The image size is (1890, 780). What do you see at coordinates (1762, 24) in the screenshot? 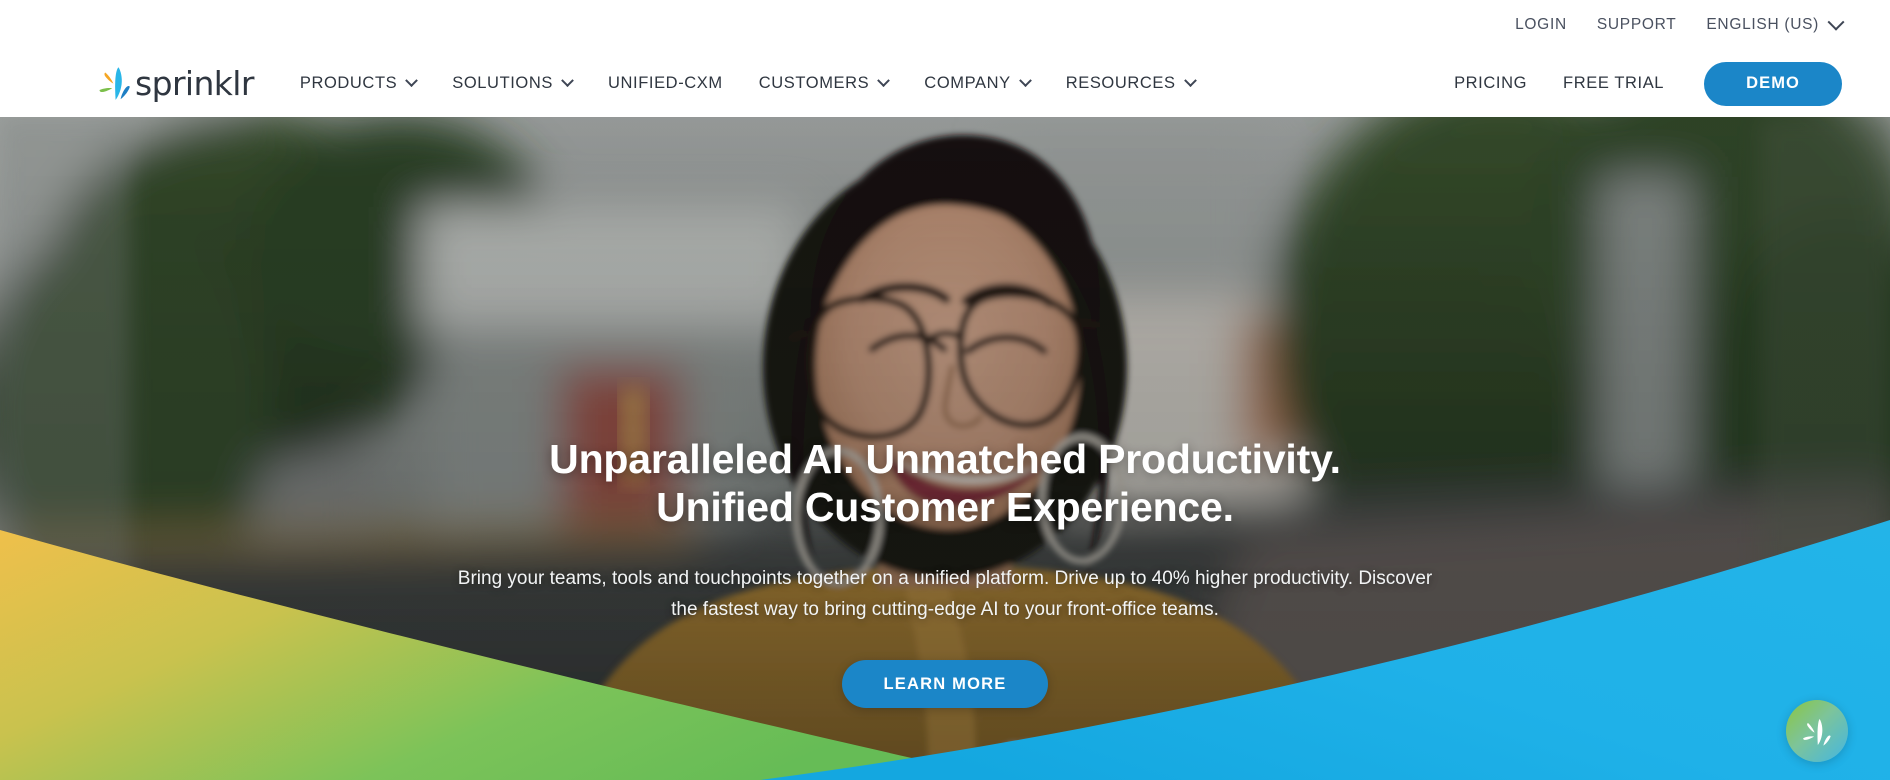
I see `language-selector-label: ENGLISH (US)` at bounding box center [1762, 24].